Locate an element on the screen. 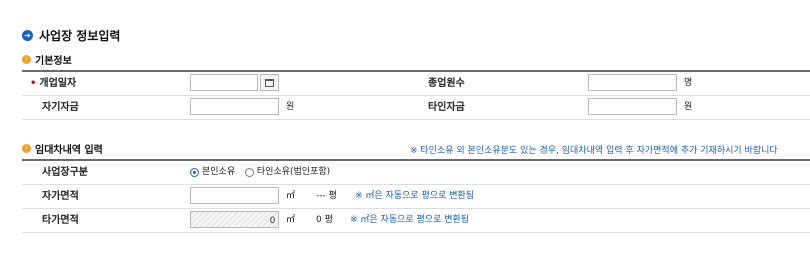 This screenshot has height=256, width=810. lease-info-heading: › 임대차내역 입력 is located at coordinates (62, 148).